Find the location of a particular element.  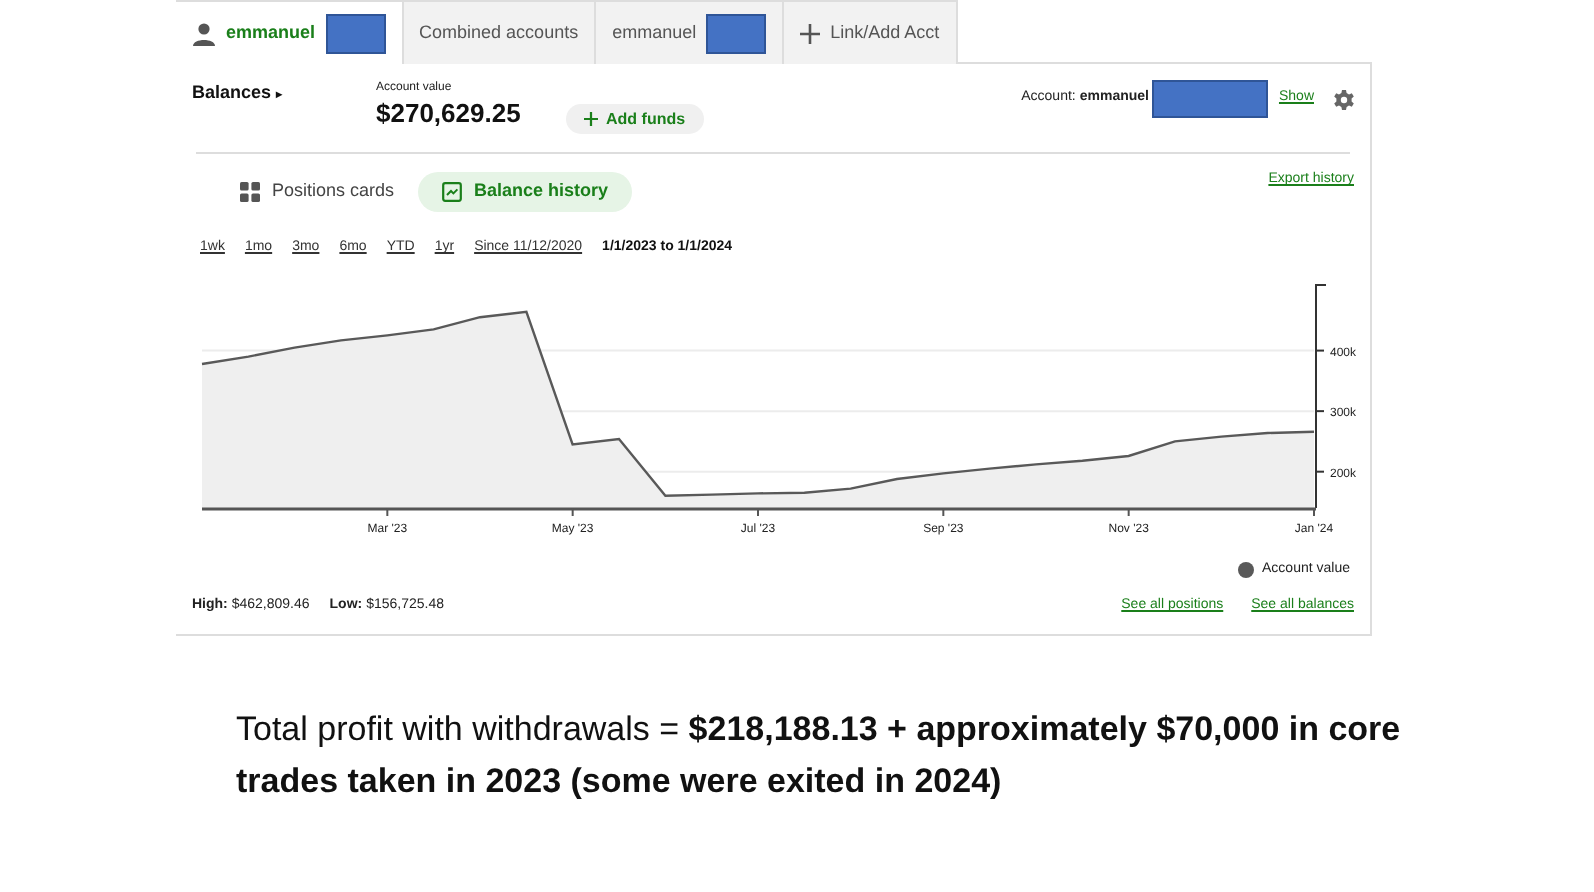

account-value: $270,629.25 is located at coordinates (449, 114).